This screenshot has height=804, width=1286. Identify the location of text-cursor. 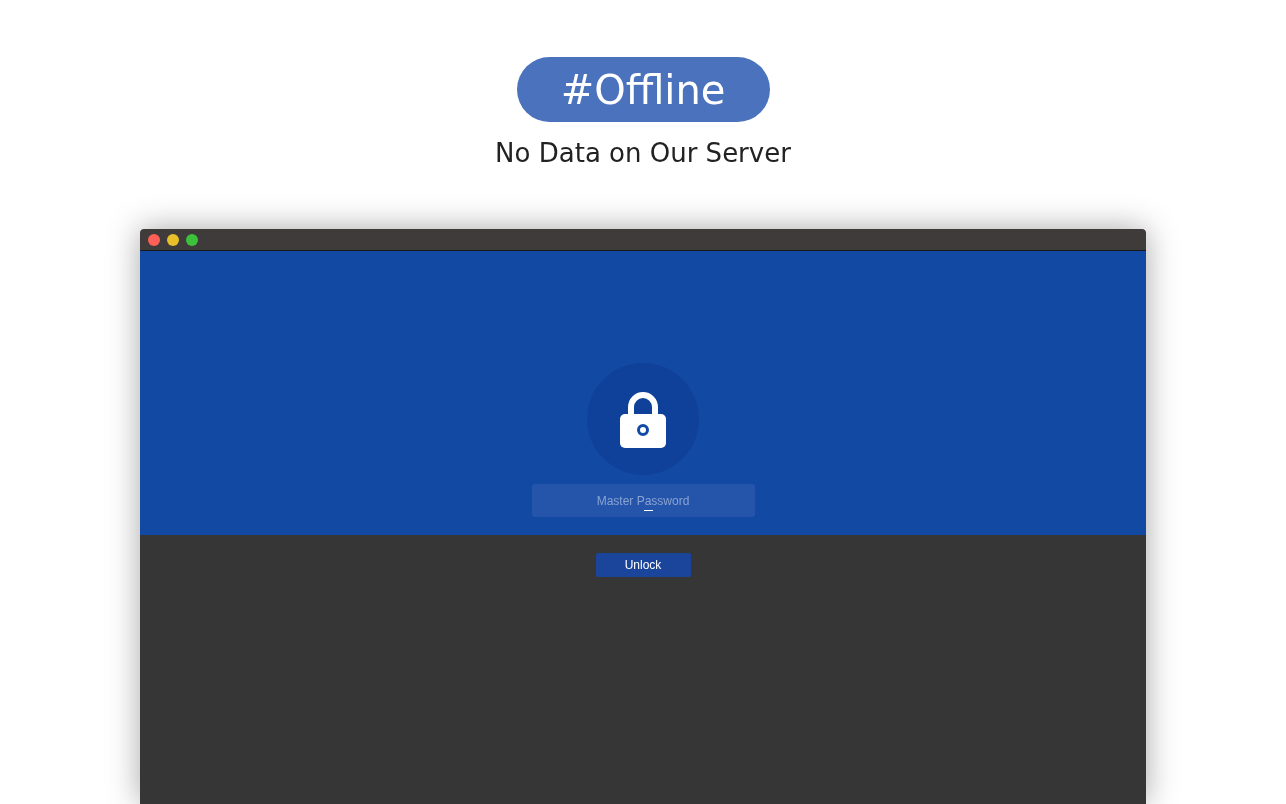
(648, 510).